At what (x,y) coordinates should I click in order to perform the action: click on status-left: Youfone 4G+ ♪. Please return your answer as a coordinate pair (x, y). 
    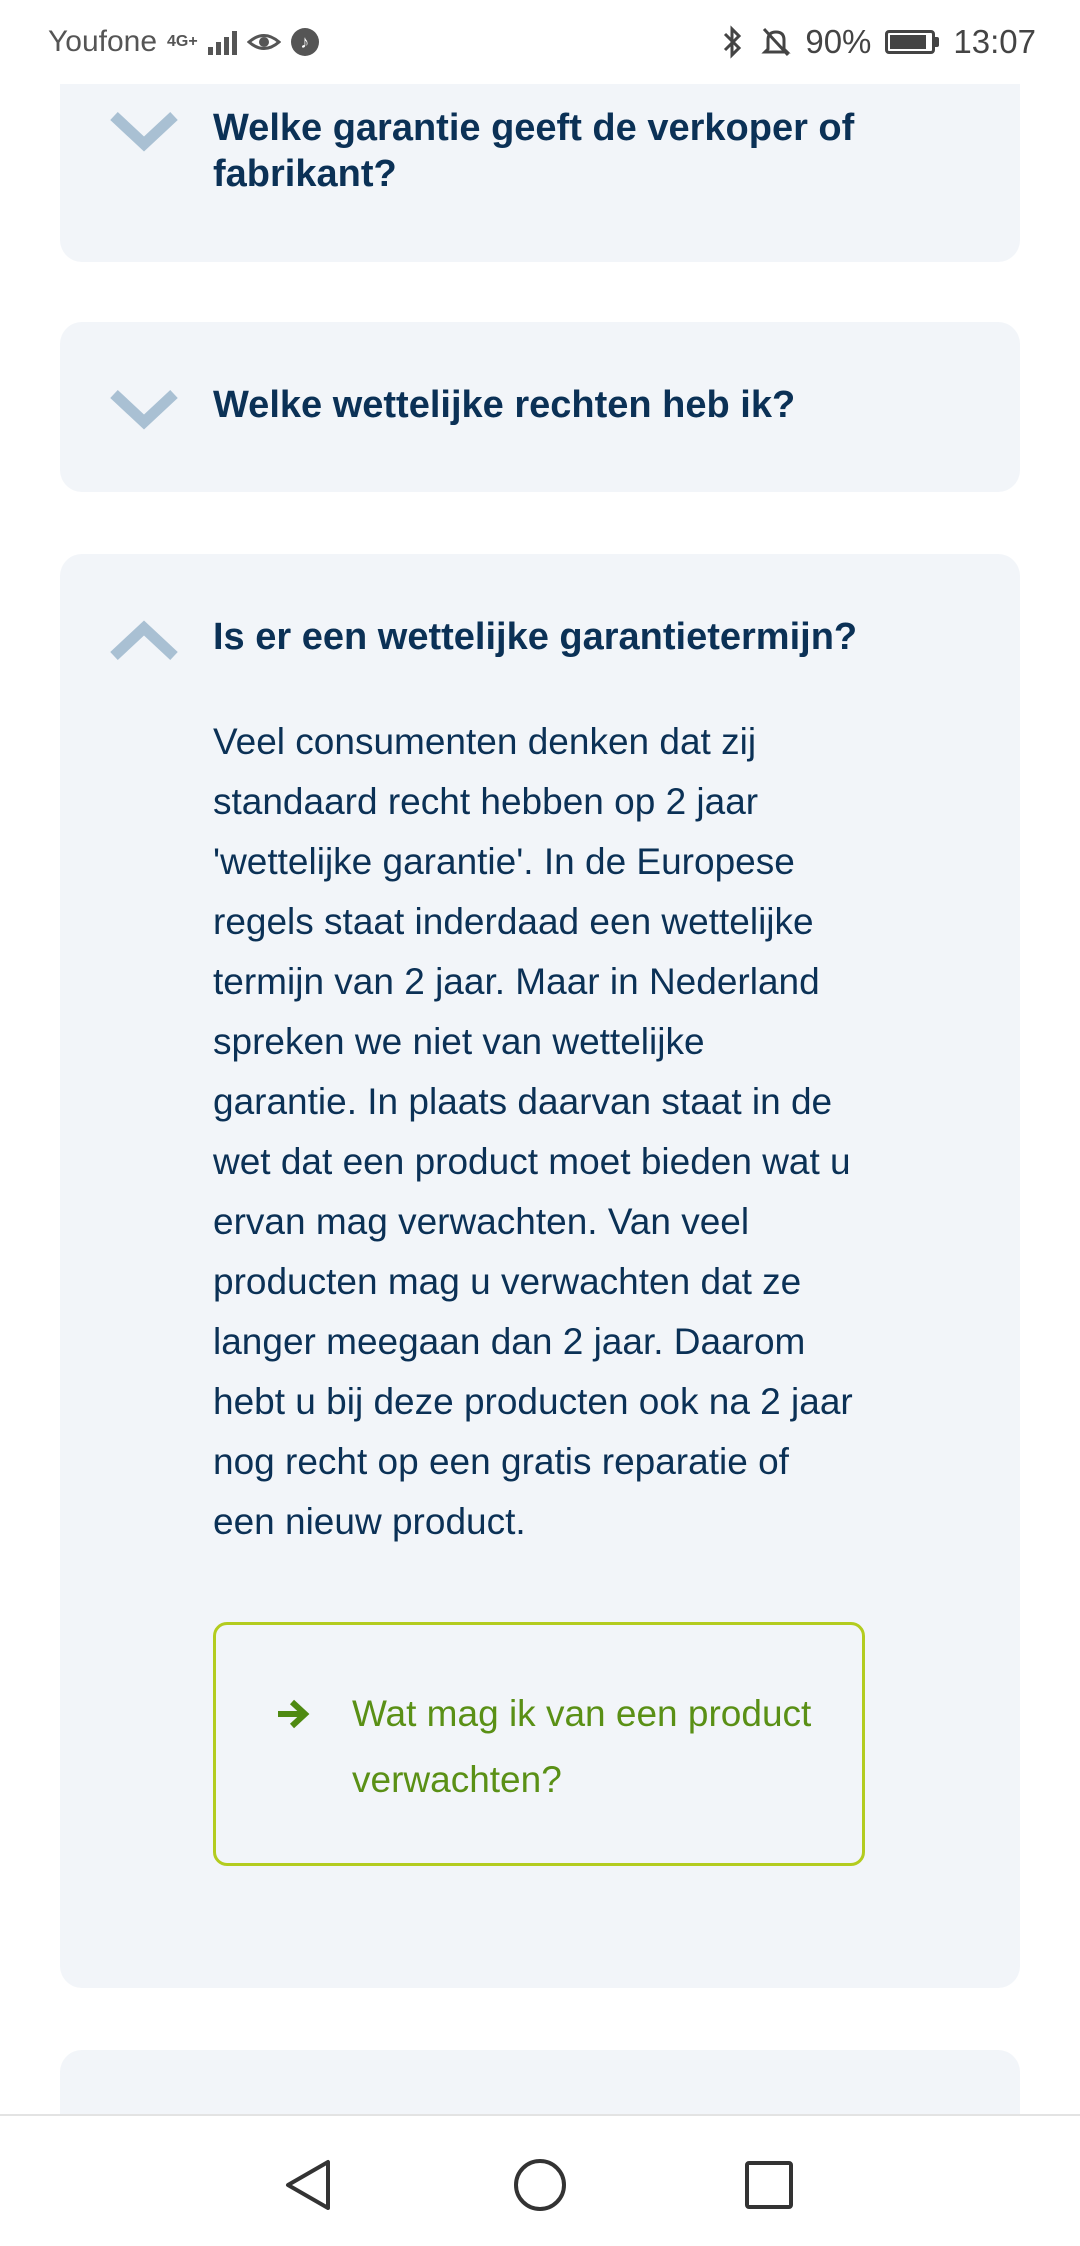
    Looking at the image, I should click on (159, 42).